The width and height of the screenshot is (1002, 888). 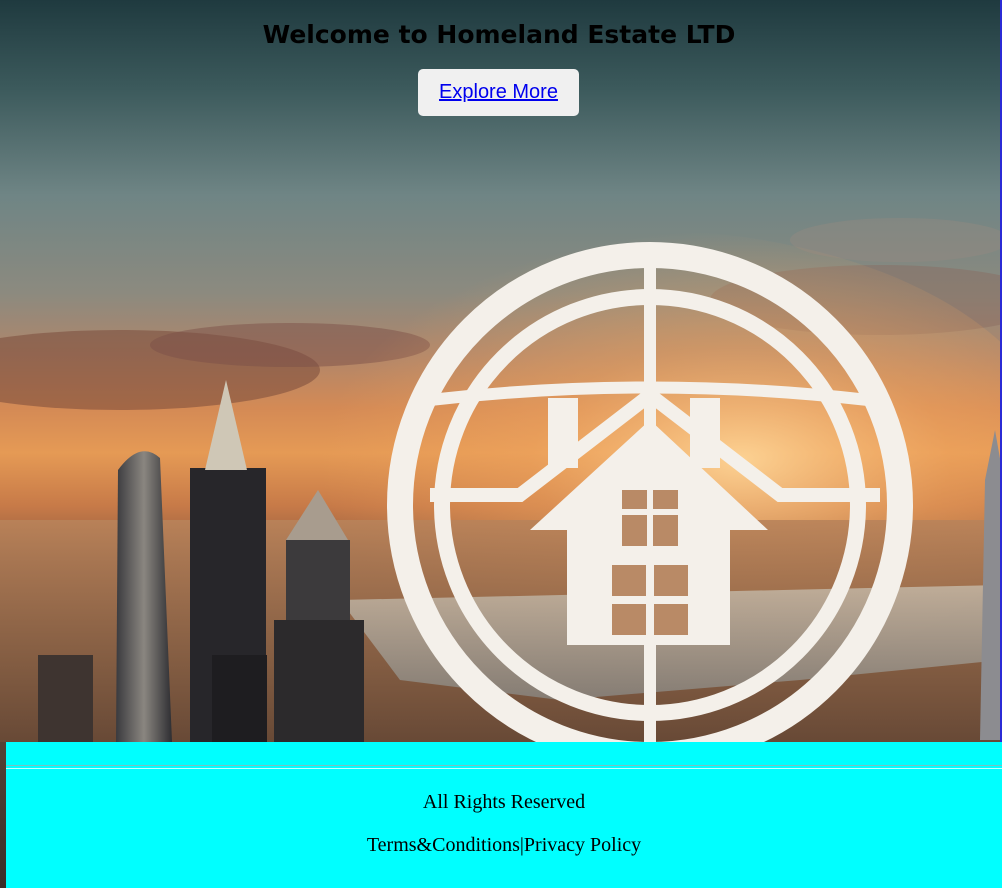 What do you see at coordinates (504, 767) in the screenshot?
I see `footer-divider` at bounding box center [504, 767].